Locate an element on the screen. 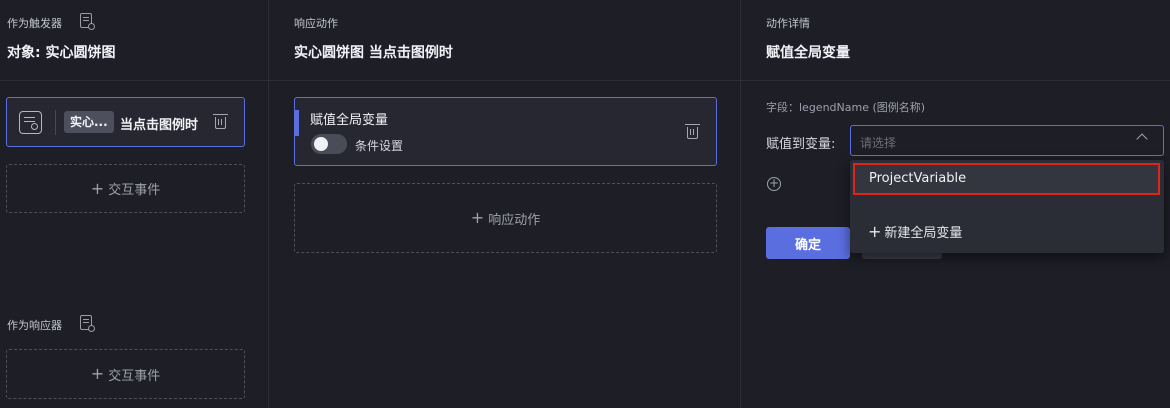  response-title: 实心圆饼图 当点击图例时 is located at coordinates (373, 53).